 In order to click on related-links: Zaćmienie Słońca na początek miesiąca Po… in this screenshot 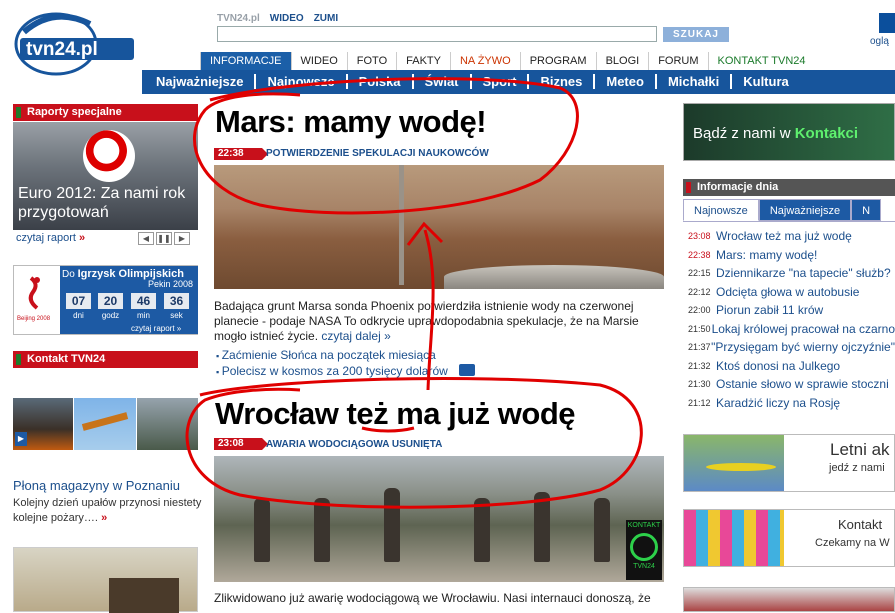, I will do `click(332, 364)`.